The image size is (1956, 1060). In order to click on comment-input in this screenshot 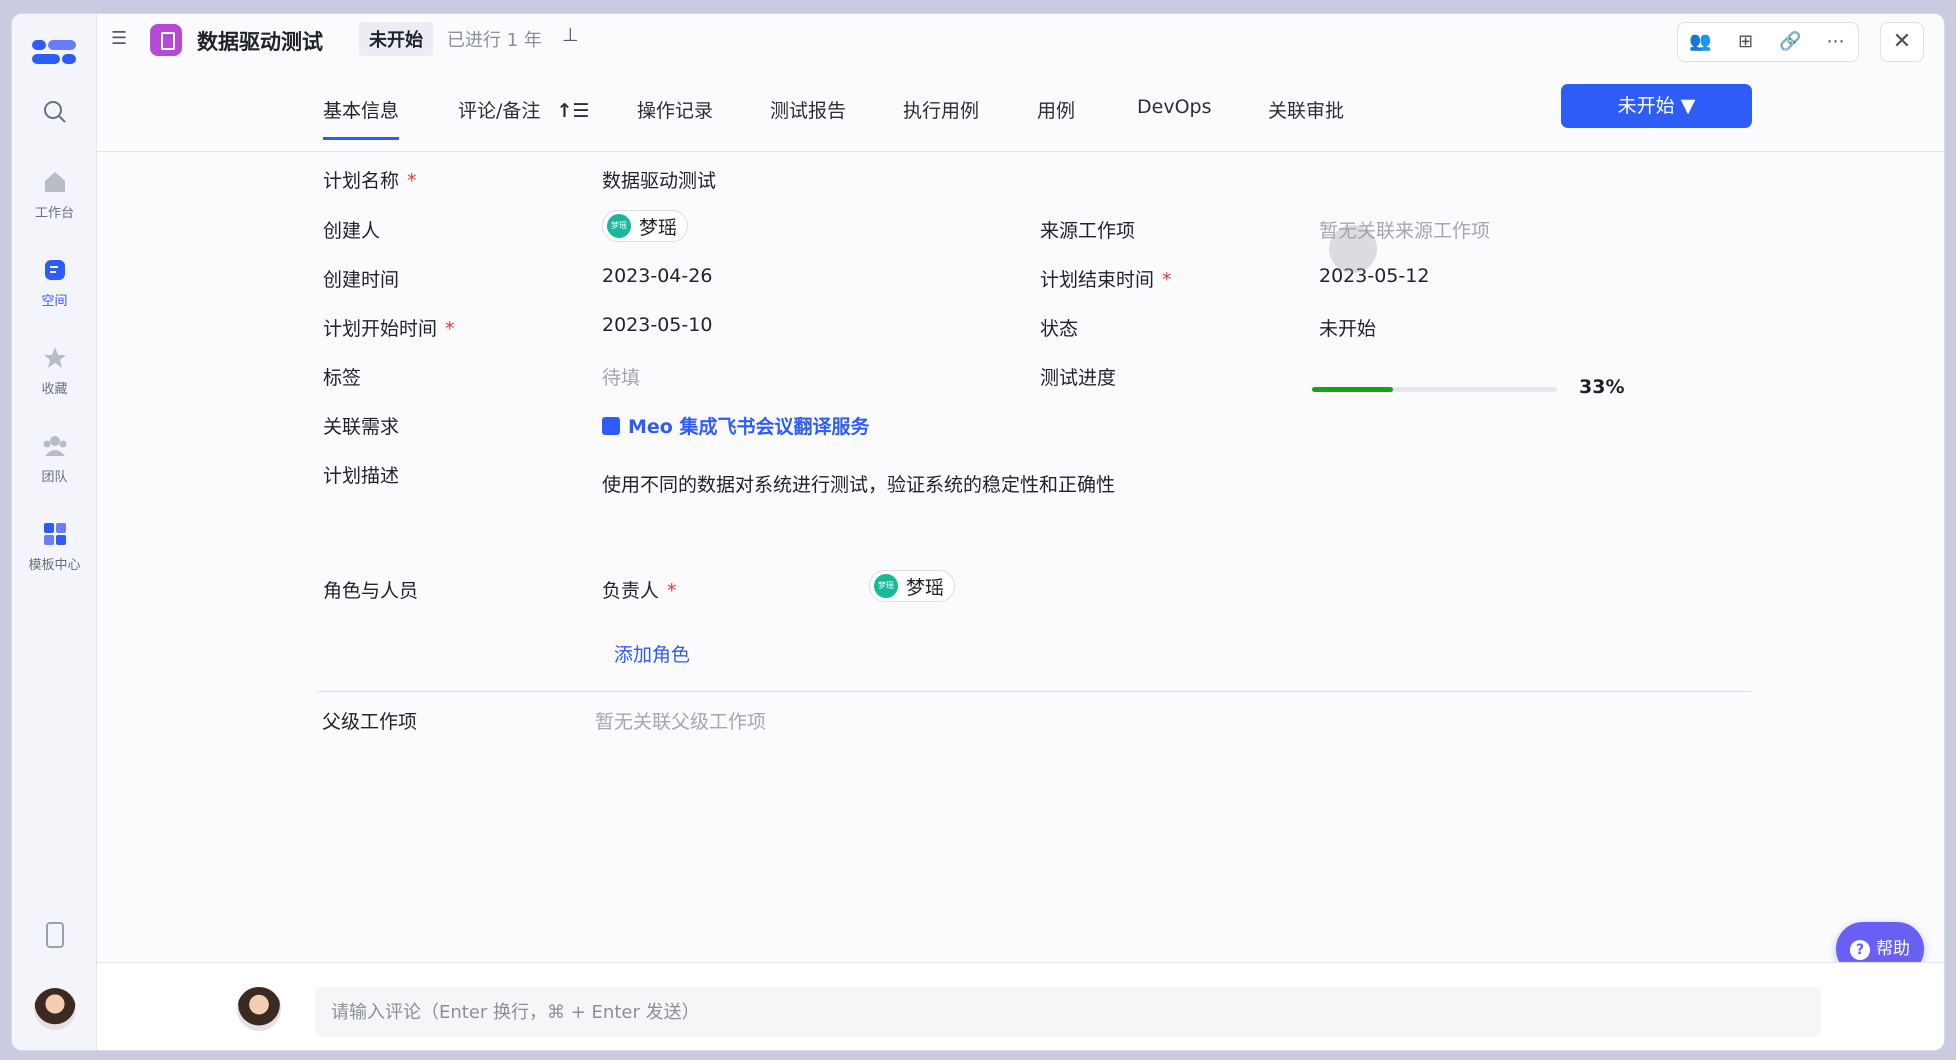, I will do `click(1068, 1012)`.